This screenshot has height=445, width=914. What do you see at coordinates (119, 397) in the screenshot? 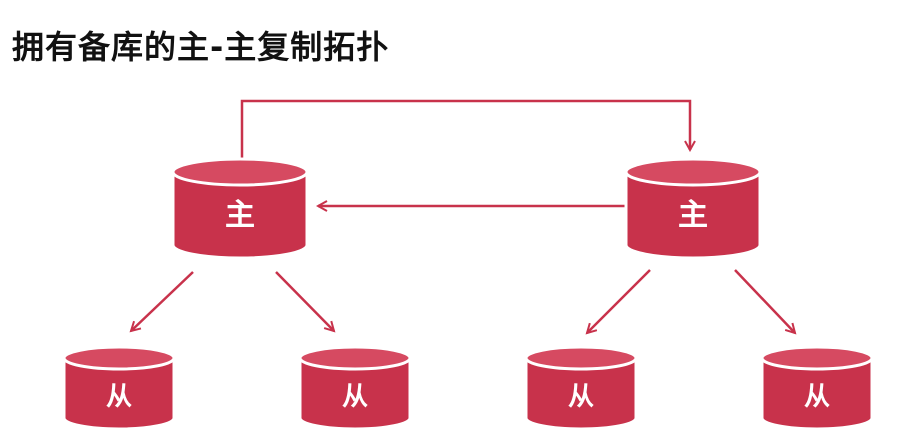
I see `slave-1-label: 从` at bounding box center [119, 397].